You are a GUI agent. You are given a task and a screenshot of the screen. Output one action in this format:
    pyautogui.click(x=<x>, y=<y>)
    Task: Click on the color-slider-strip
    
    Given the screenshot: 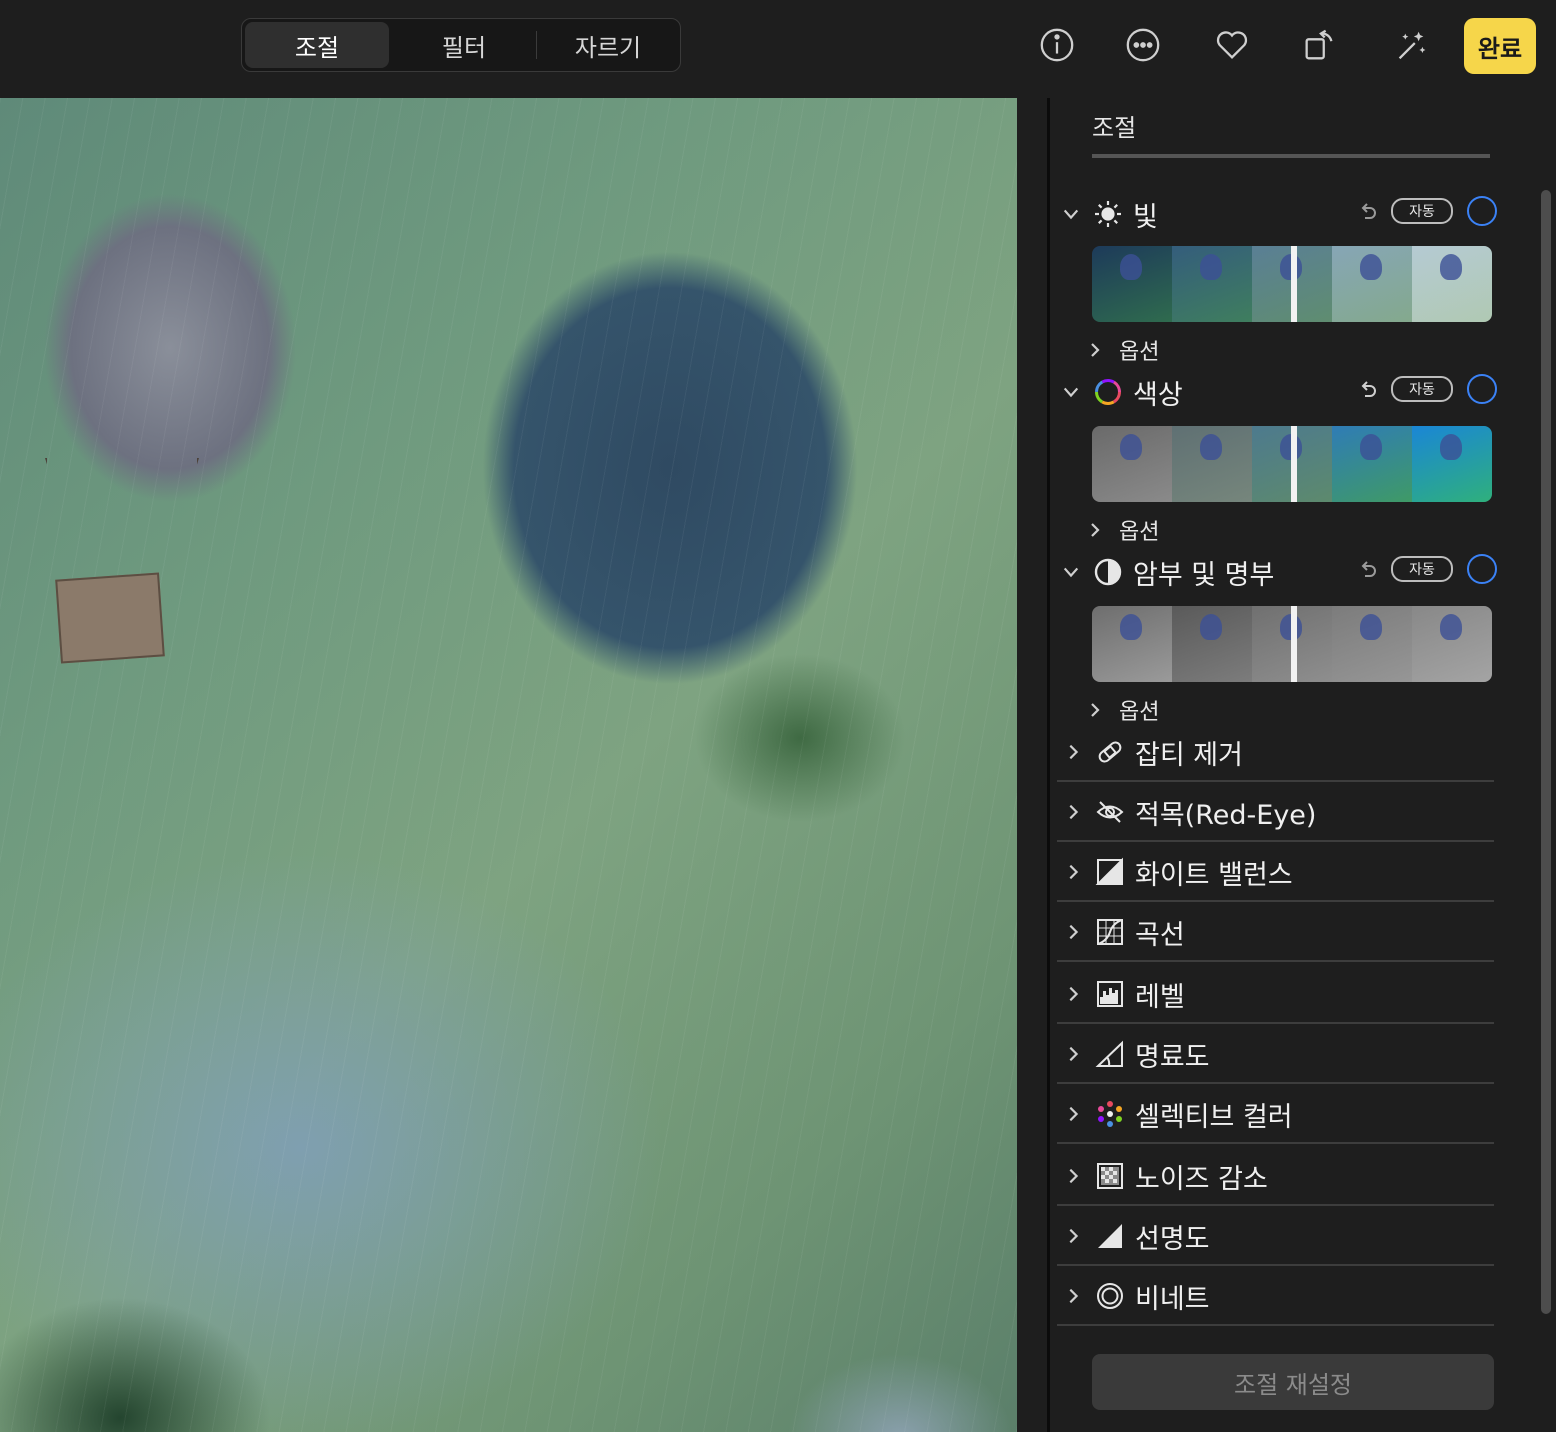 What is the action you would take?
    pyautogui.click(x=1292, y=464)
    